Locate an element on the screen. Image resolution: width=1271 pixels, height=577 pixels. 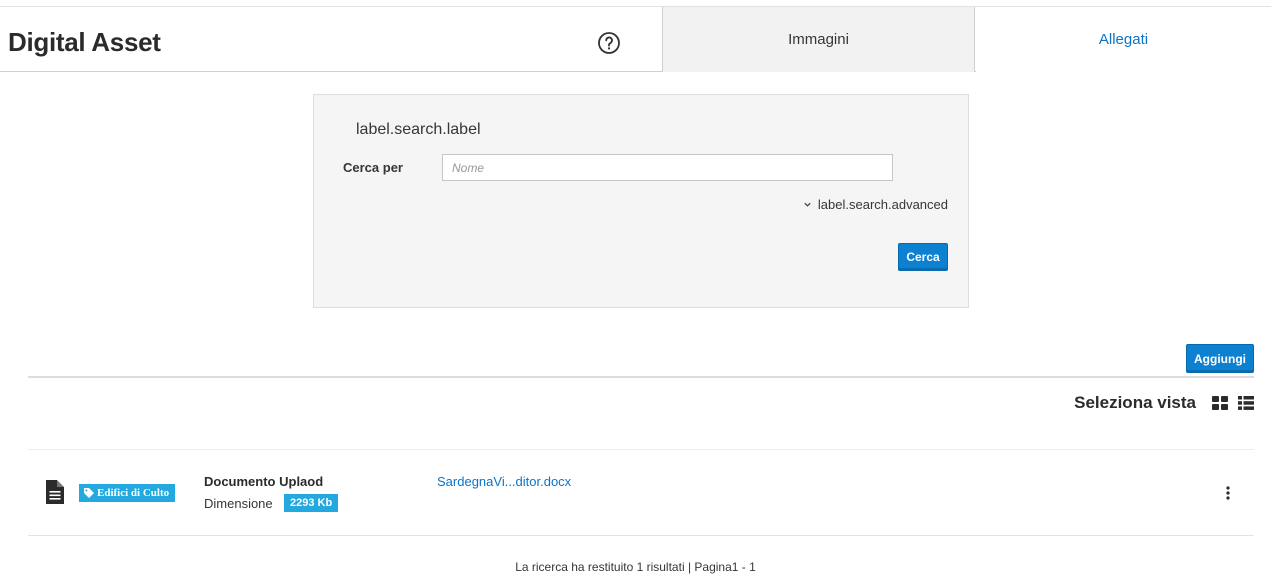
view-selector-label: Seleziona vista is located at coordinates (1135, 402).